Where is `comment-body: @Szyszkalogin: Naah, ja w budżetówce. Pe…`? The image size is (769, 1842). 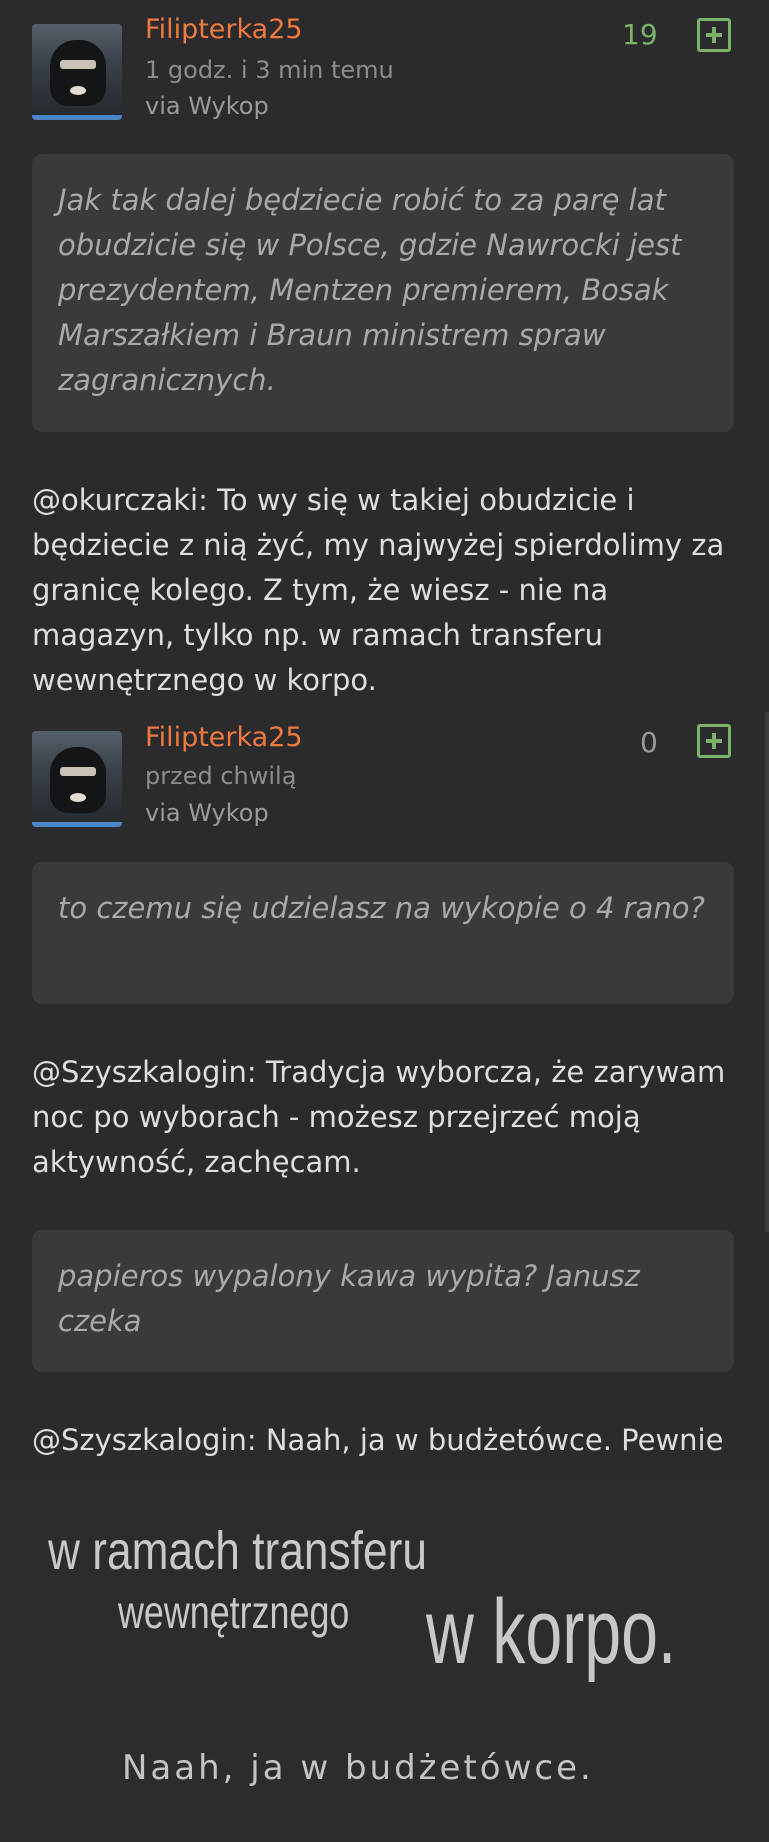 comment-body: @Szyszkalogin: Naah, ja w budżetówce. Pe… is located at coordinates (378, 1440).